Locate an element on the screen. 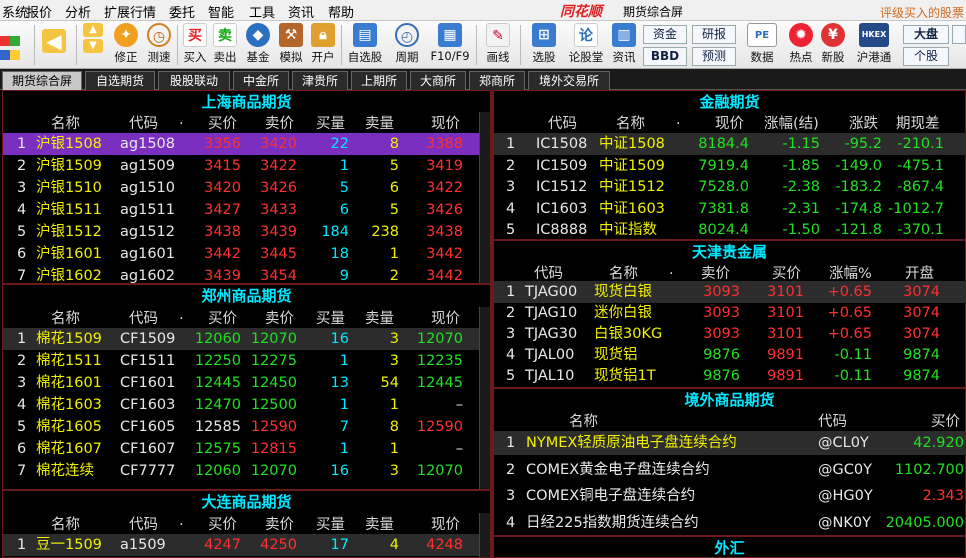  cell: 棉花连续 is located at coordinates (65, 471).